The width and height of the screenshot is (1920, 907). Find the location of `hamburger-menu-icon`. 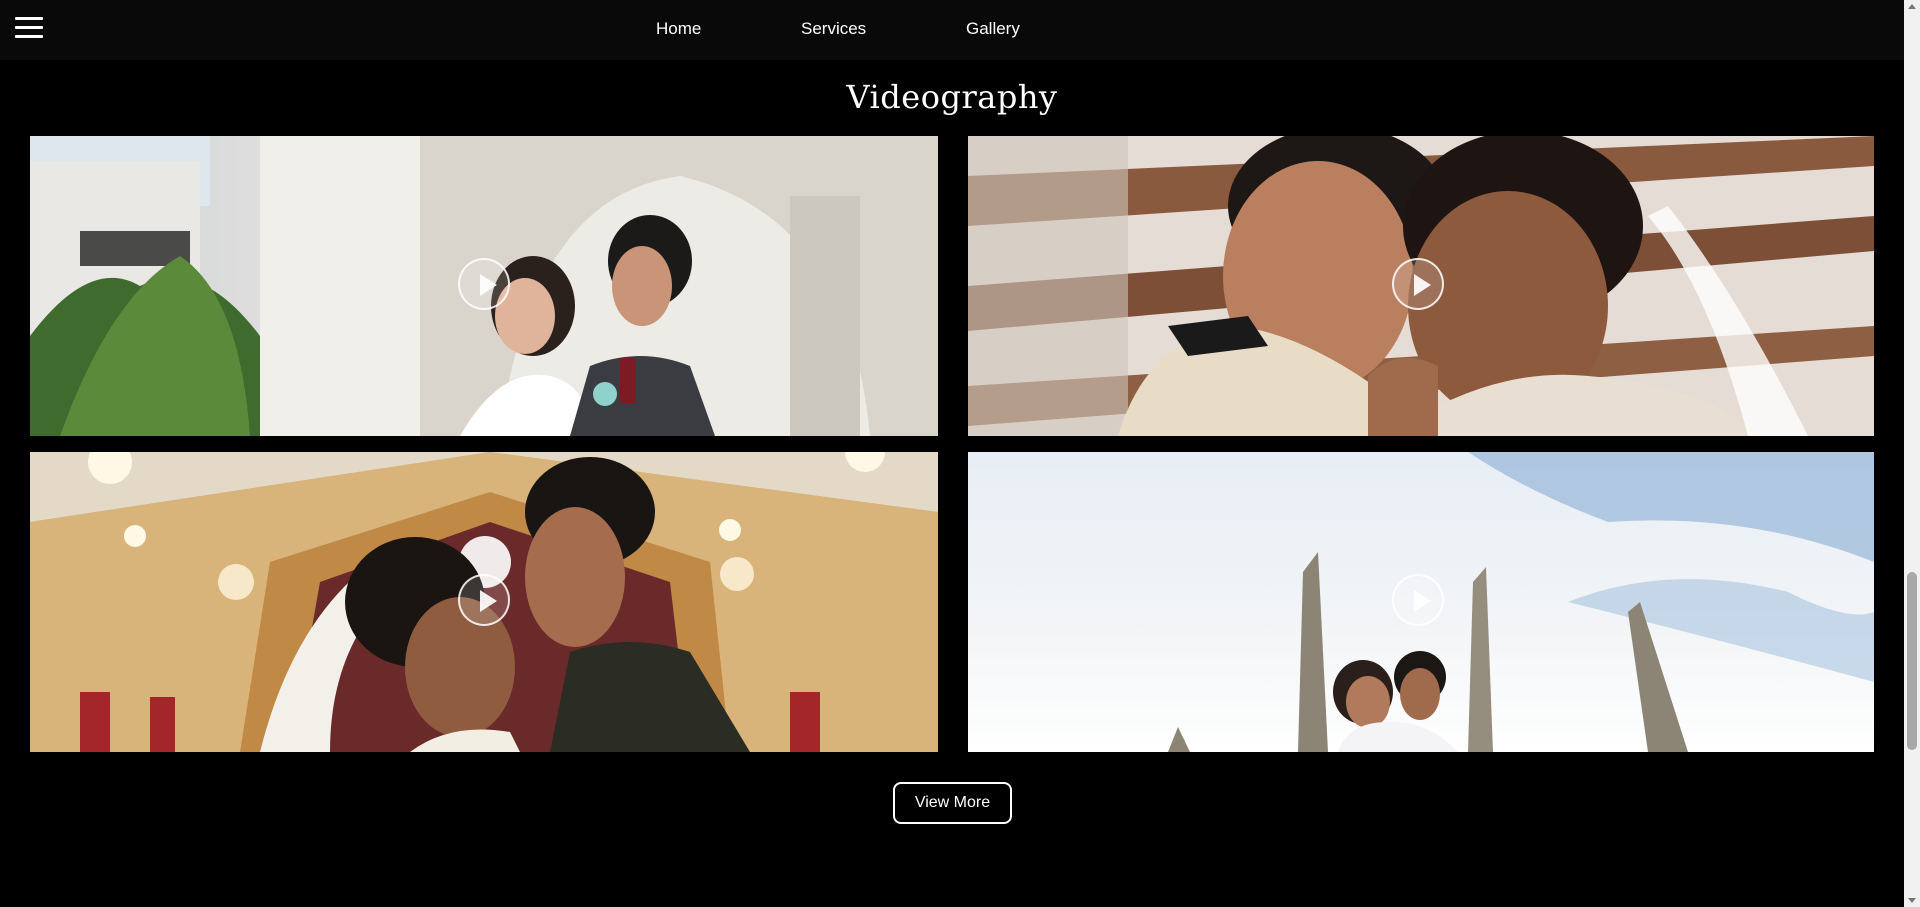

hamburger-menu-icon is located at coordinates (29, 28).